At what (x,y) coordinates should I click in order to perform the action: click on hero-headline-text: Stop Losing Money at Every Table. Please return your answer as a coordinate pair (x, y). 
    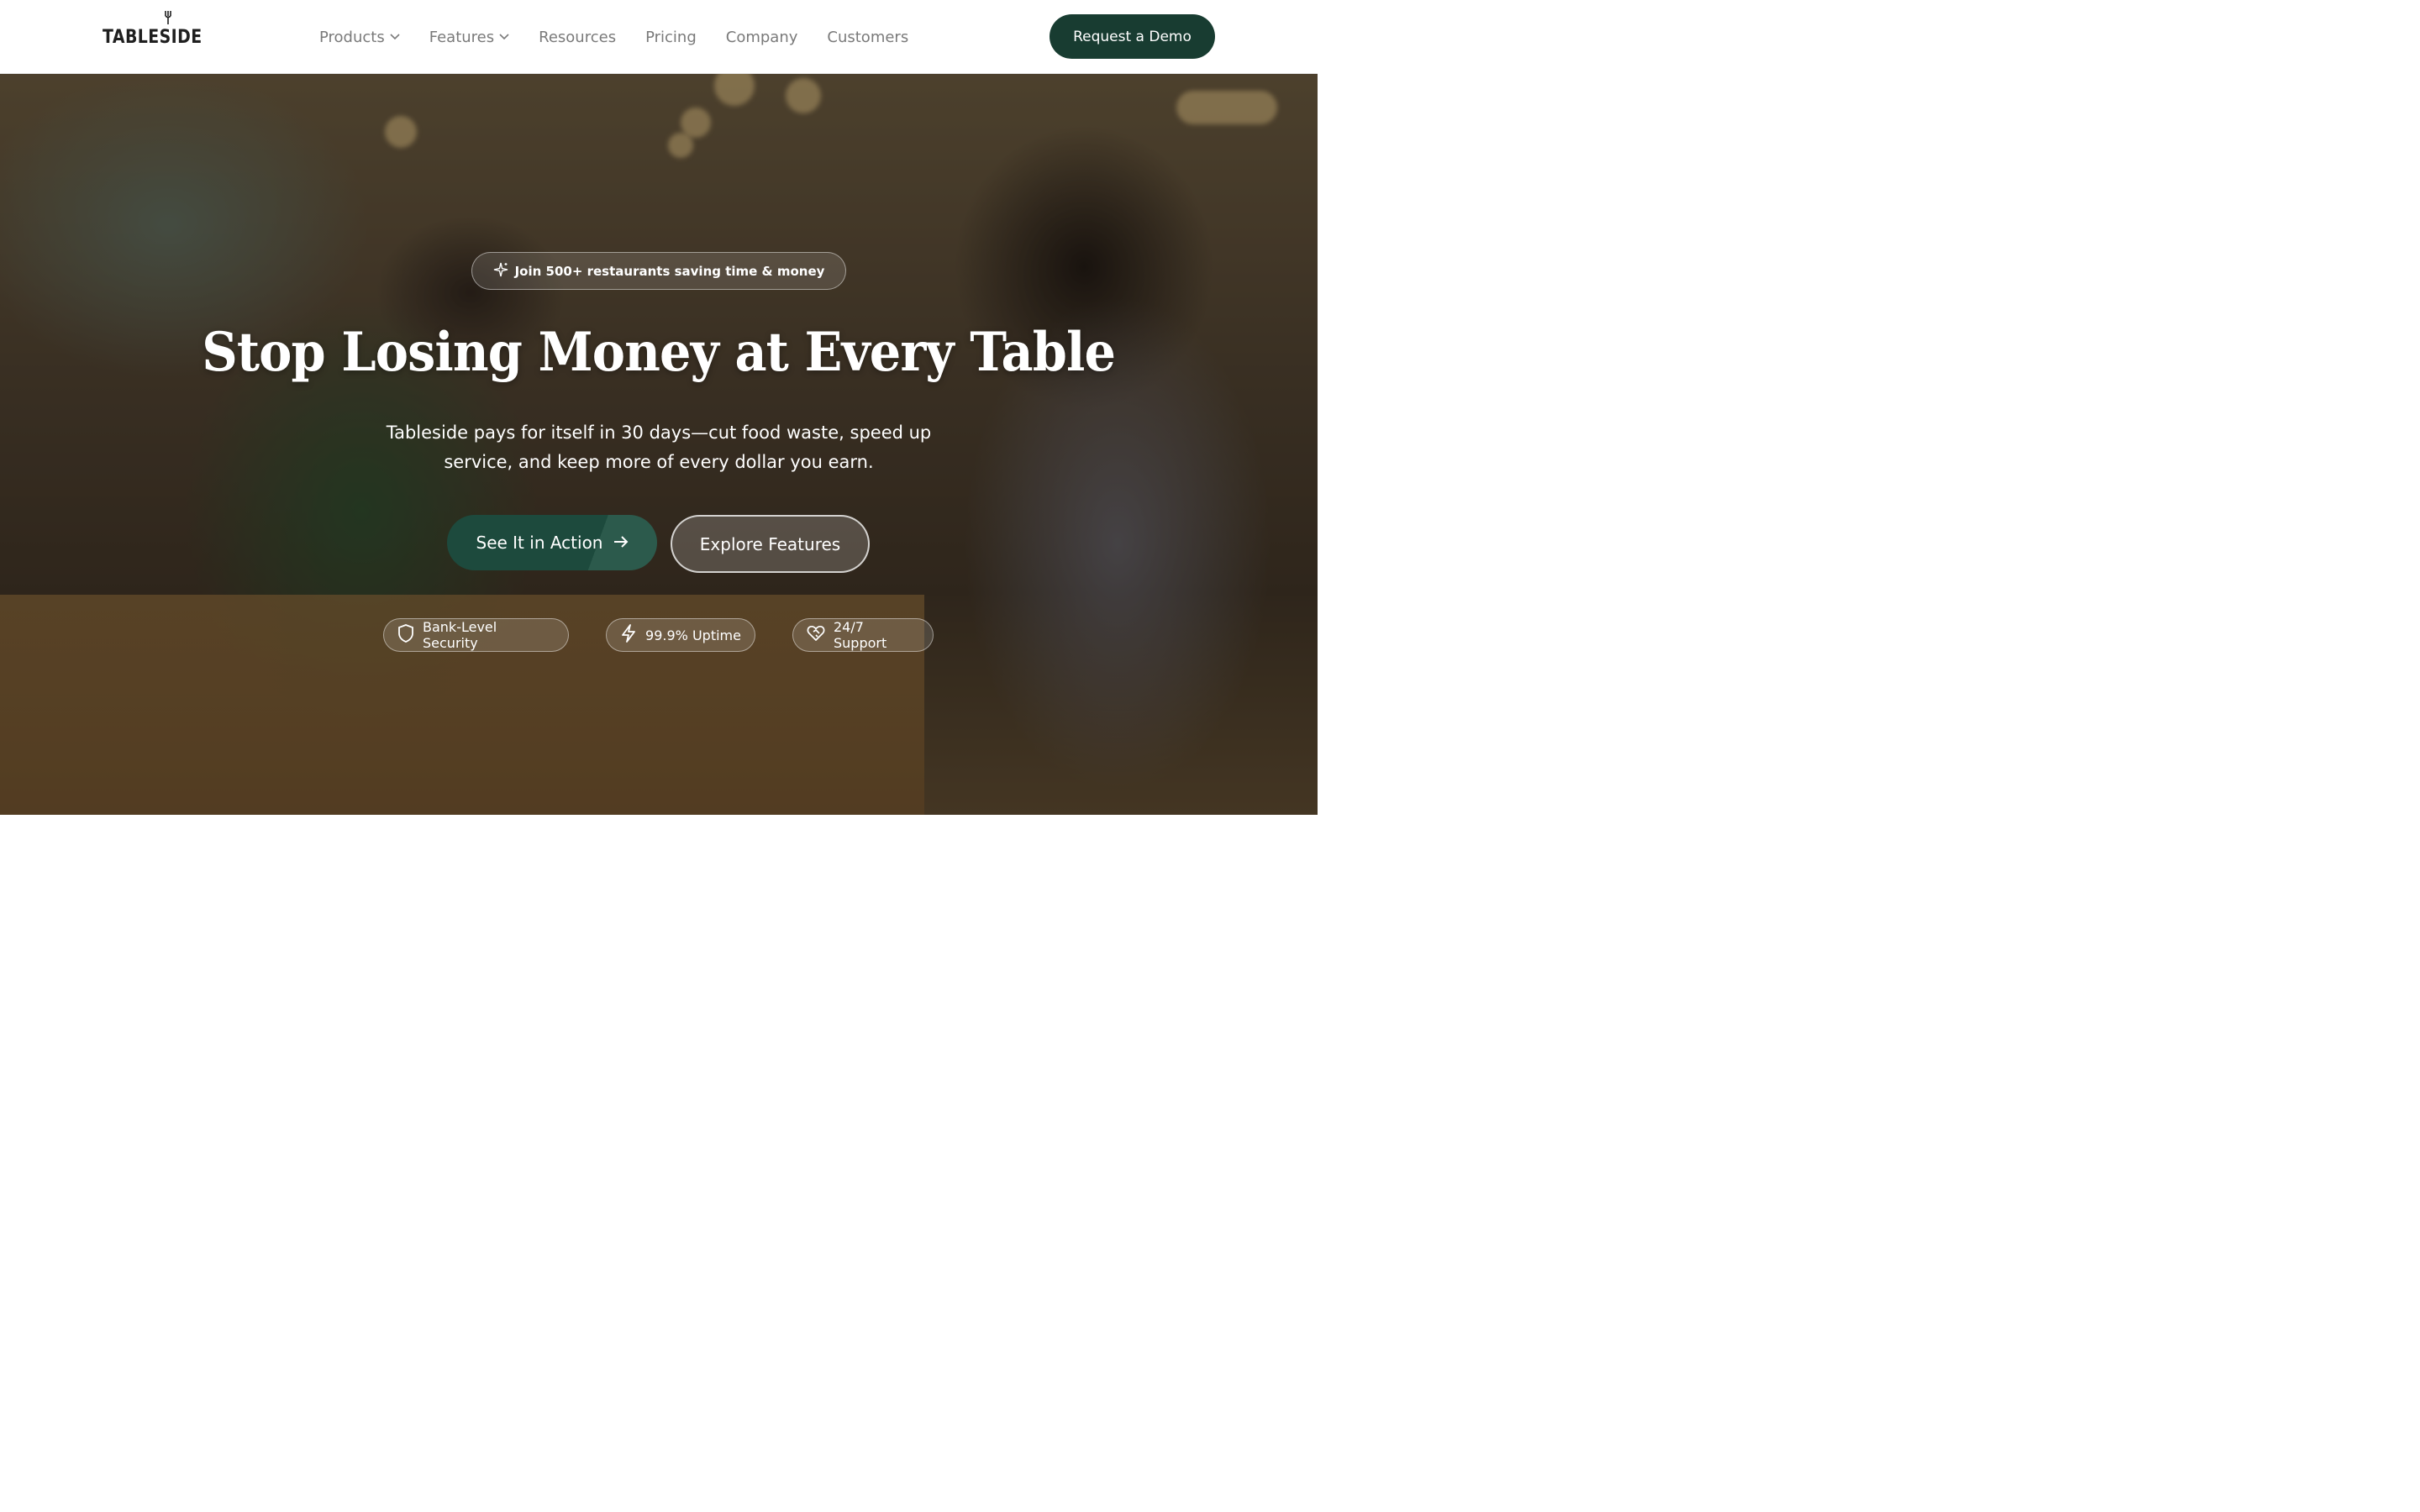
    Looking at the image, I should click on (659, 352).